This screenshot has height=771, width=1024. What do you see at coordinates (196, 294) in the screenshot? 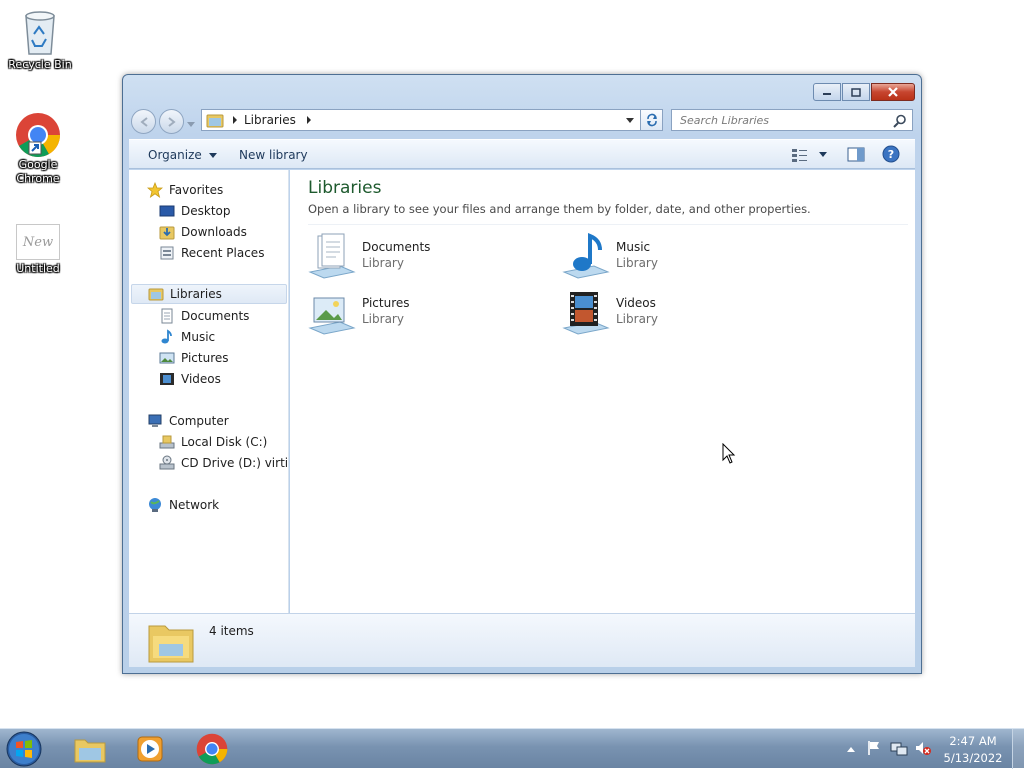
I see `nav-libraries-label: Libraries` at bounding box center [196, 294].